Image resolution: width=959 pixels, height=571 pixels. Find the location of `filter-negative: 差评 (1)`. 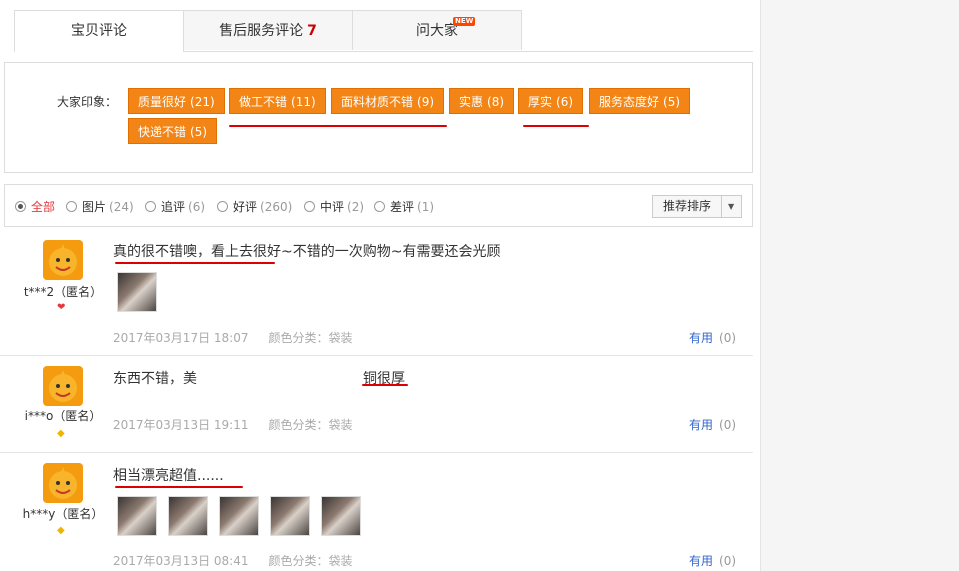

filter-negative: 差评 (1) is located at coordinates (404, 206).